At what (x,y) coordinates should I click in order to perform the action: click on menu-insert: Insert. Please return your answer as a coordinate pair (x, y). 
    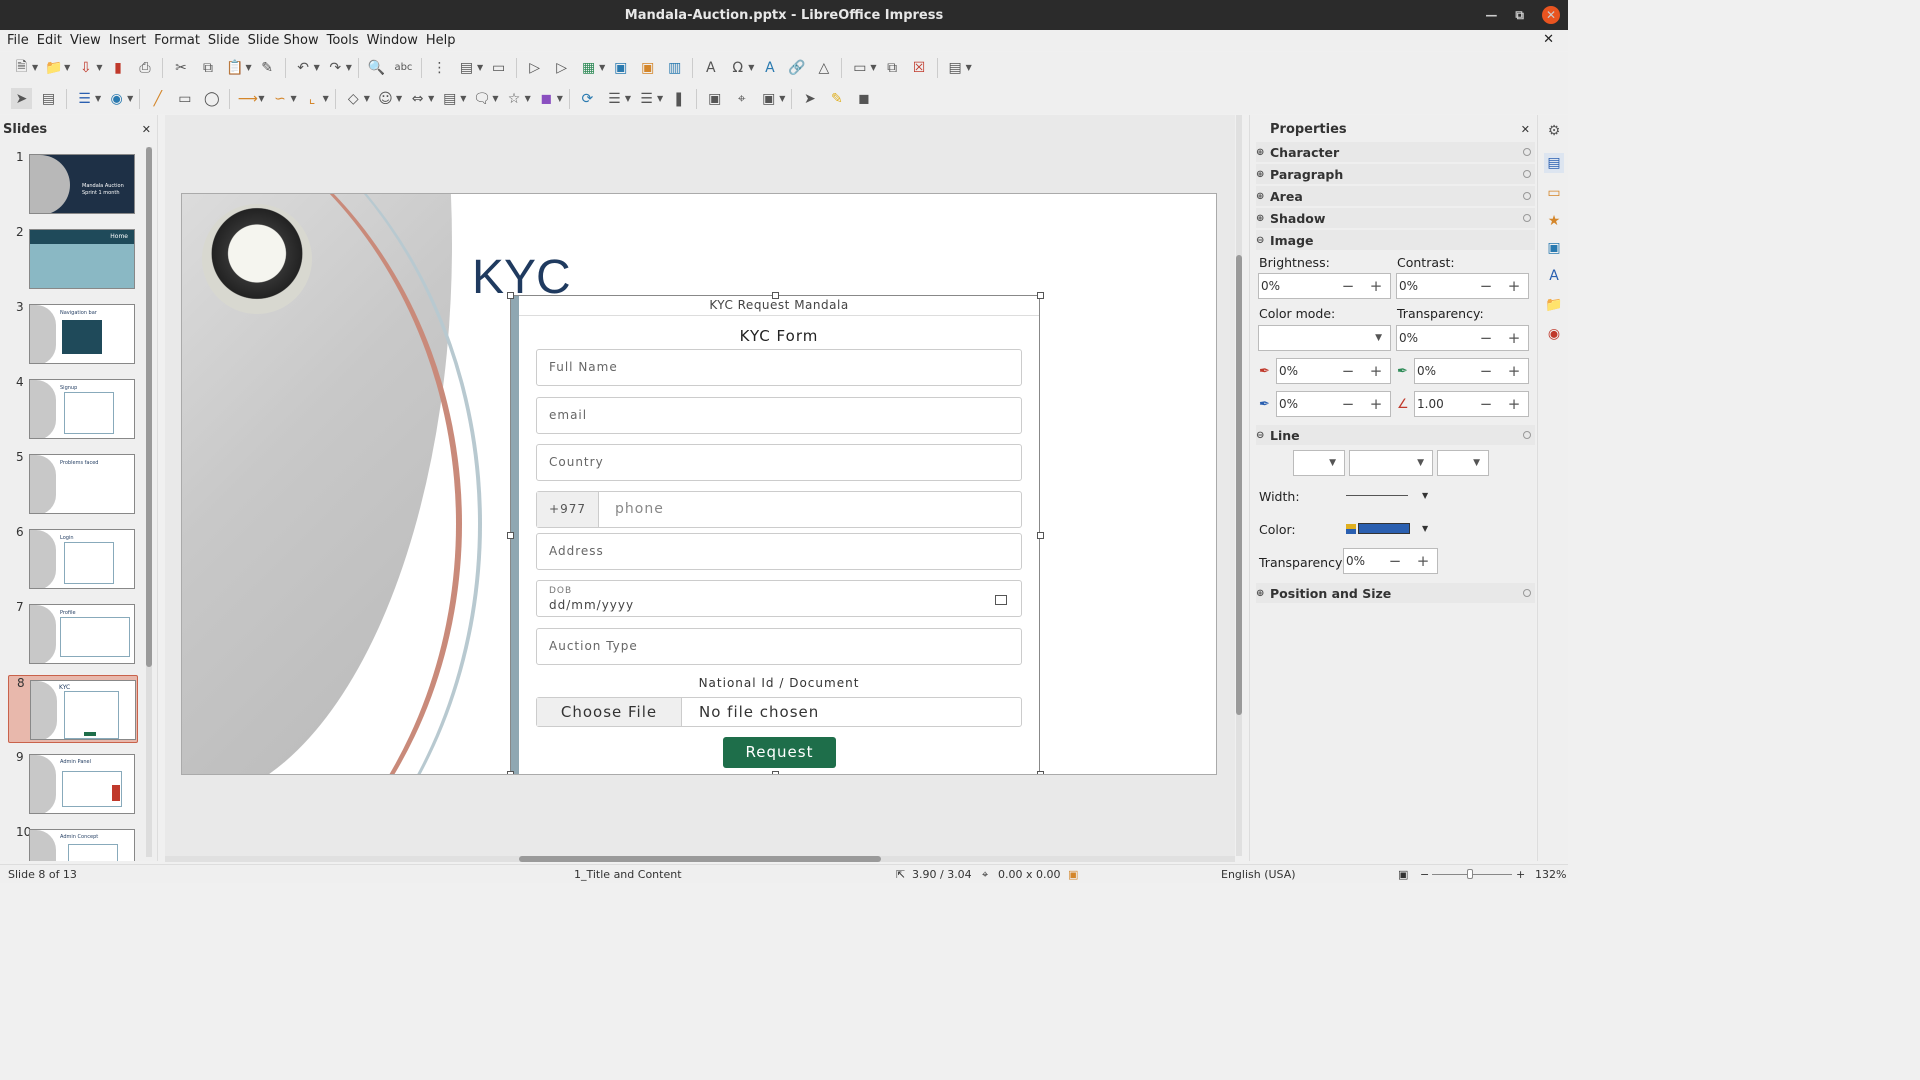
    Looking at the image, I should click on (127, 40).